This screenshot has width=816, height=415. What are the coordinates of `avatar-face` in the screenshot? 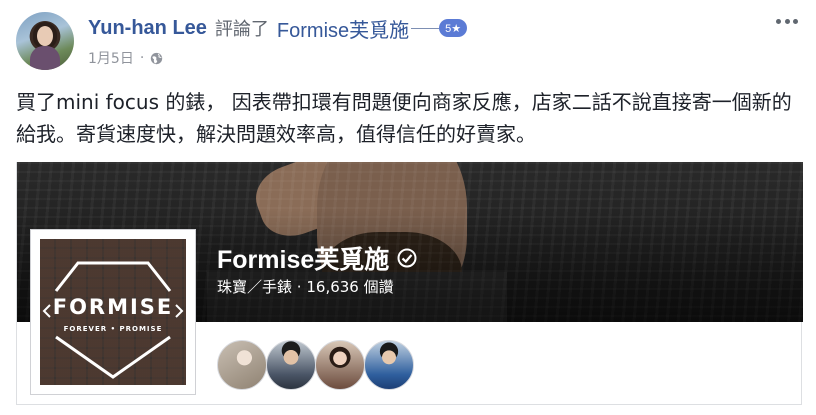 It's located at (45, 36).